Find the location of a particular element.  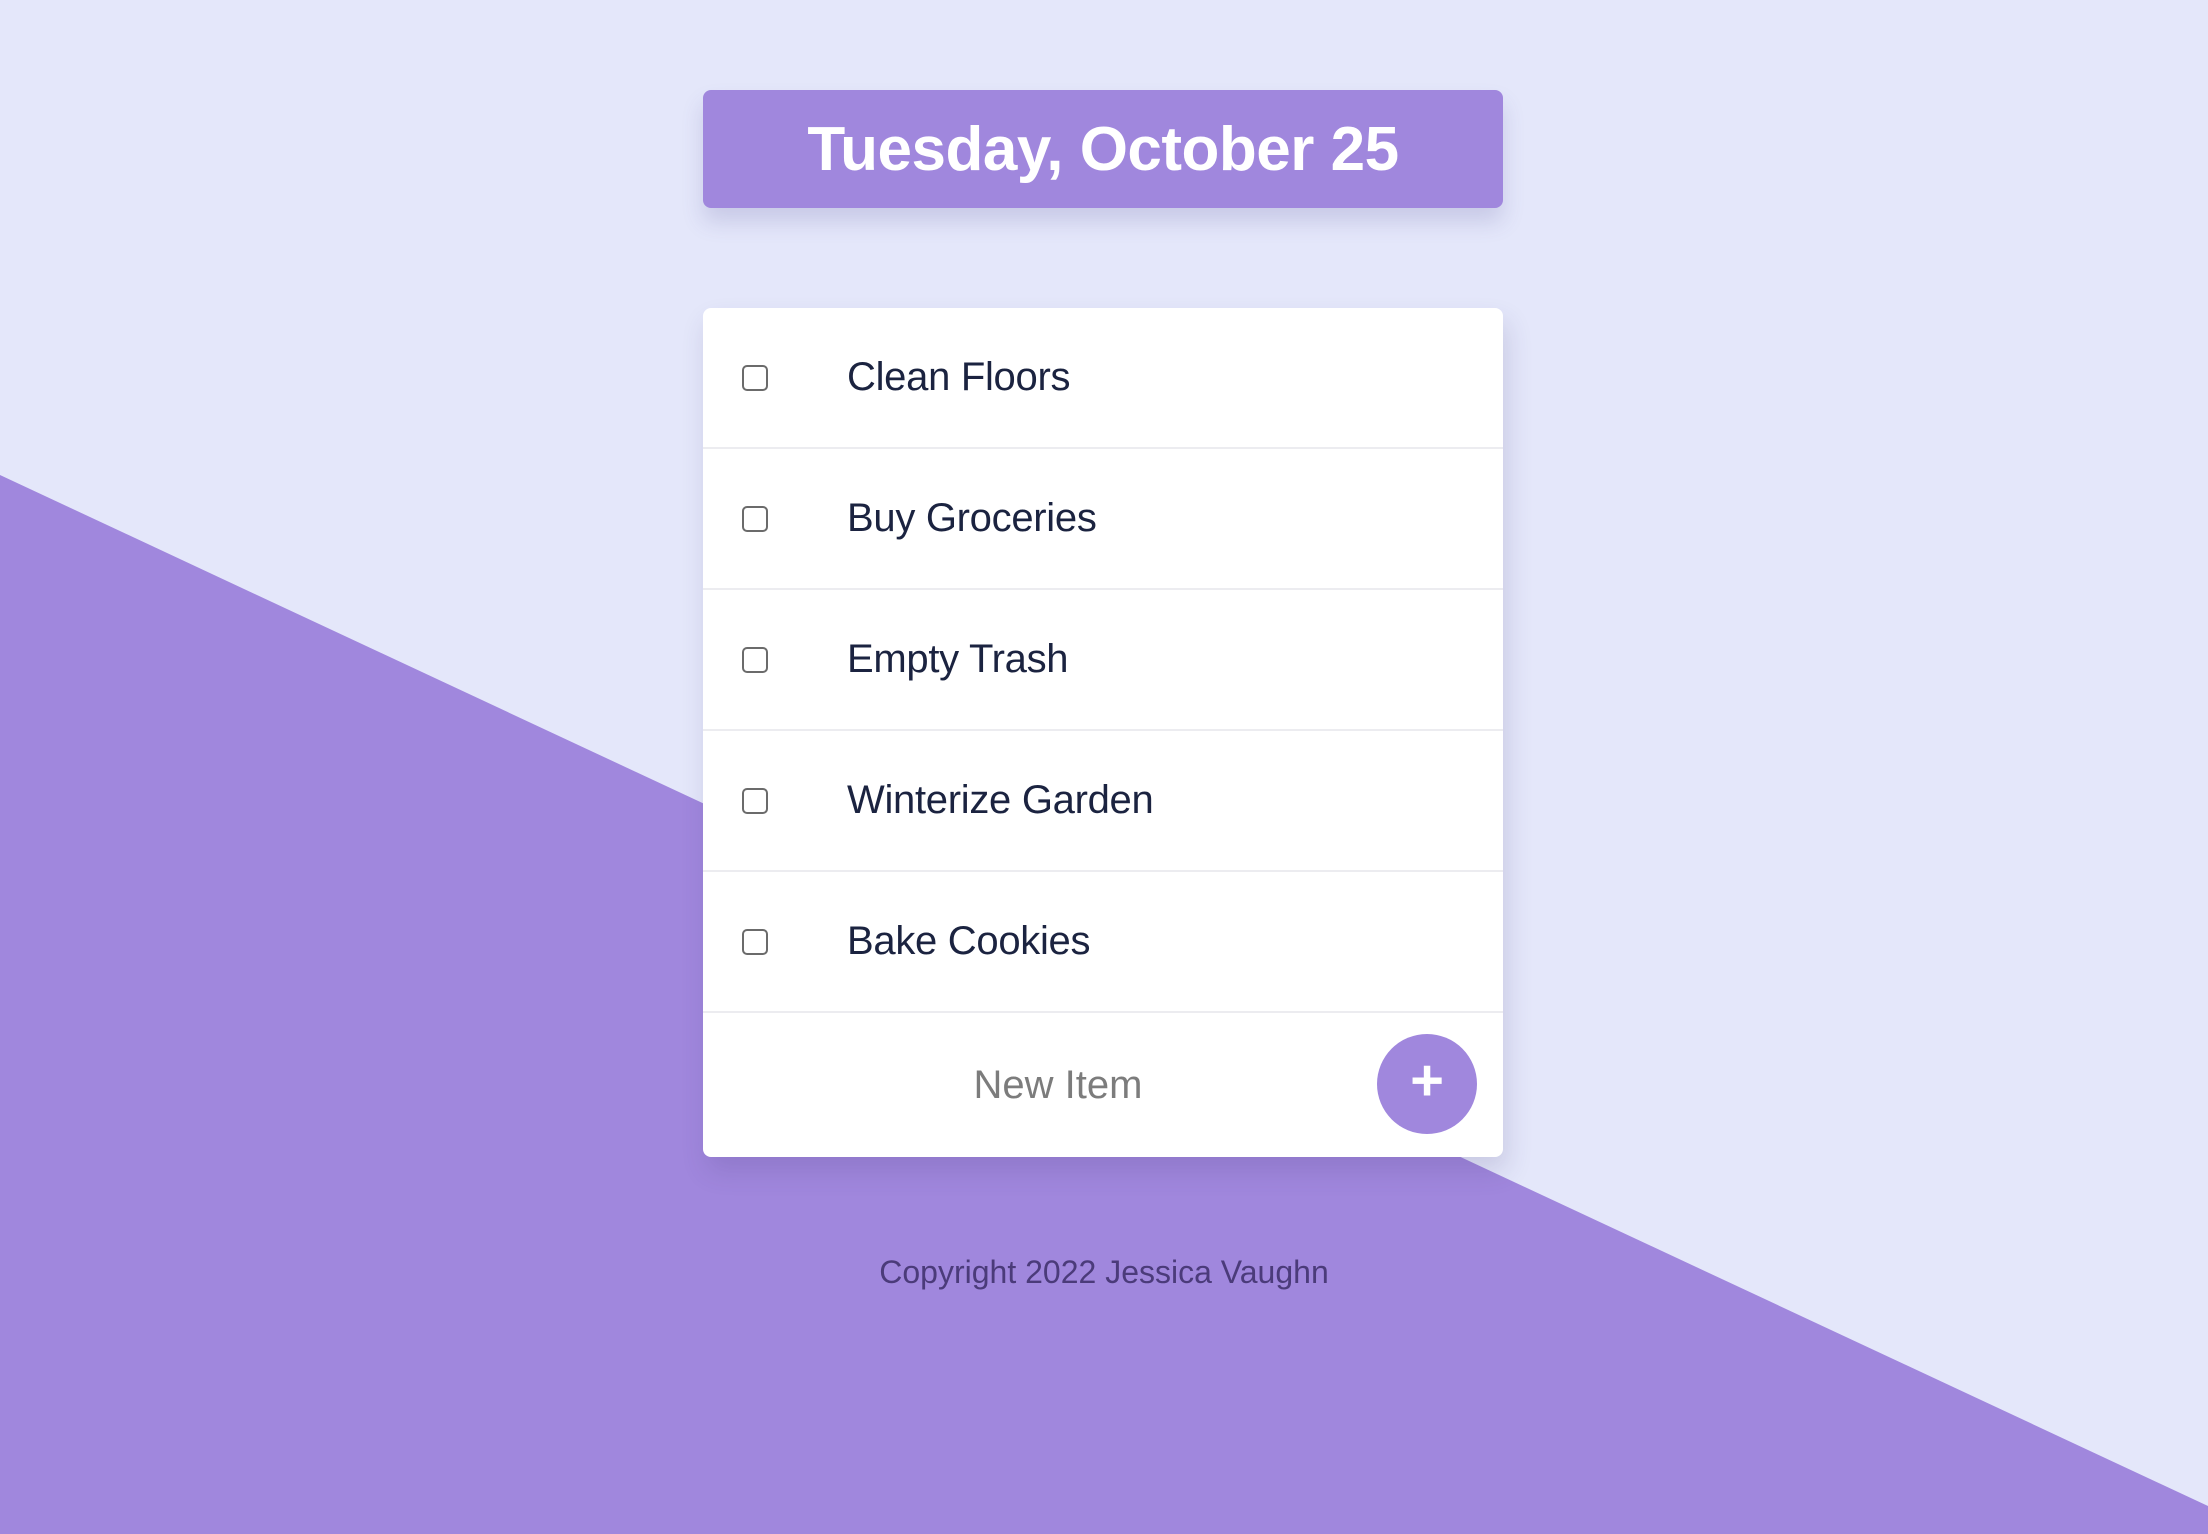

new-item-row: New Item + is located at coordinates (1103, 1085).